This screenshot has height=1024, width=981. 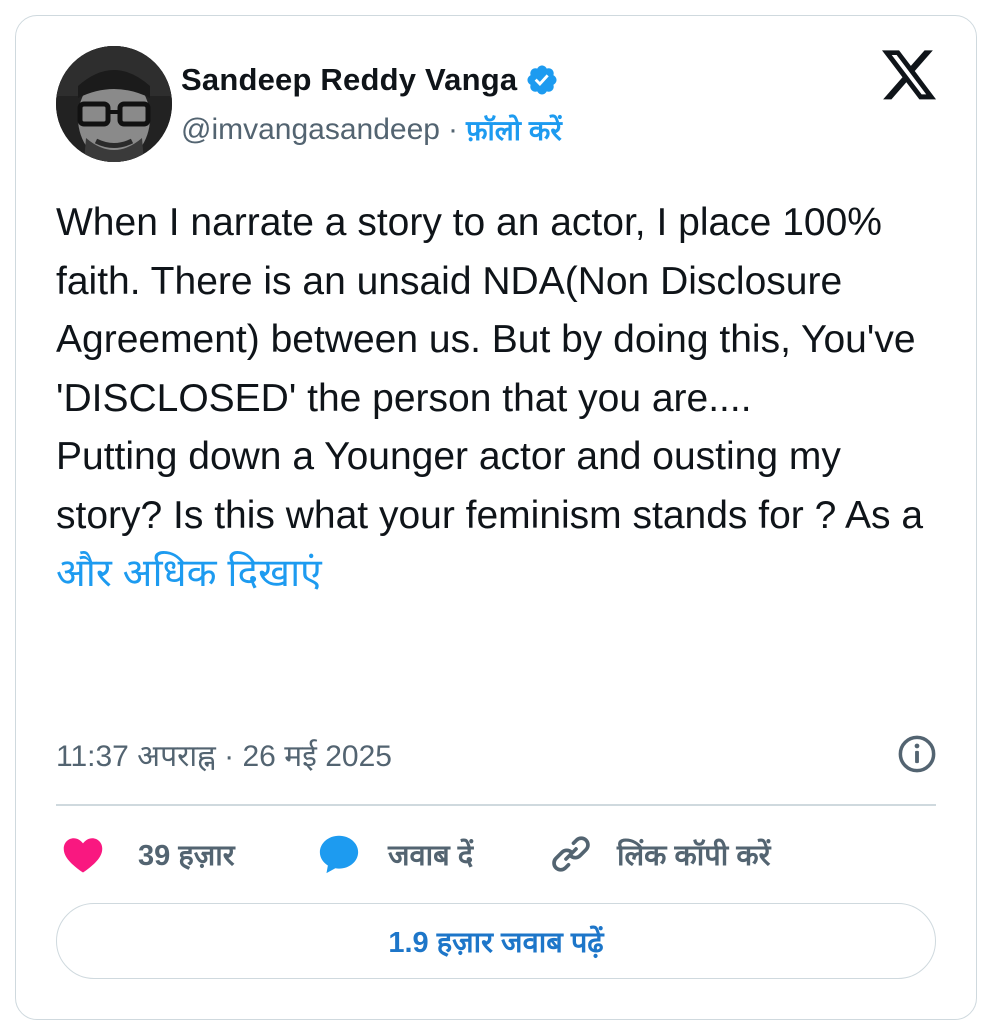 I want to click on author-name-row: Sandeep Reddy Vanga, so click(x=370, y=80).